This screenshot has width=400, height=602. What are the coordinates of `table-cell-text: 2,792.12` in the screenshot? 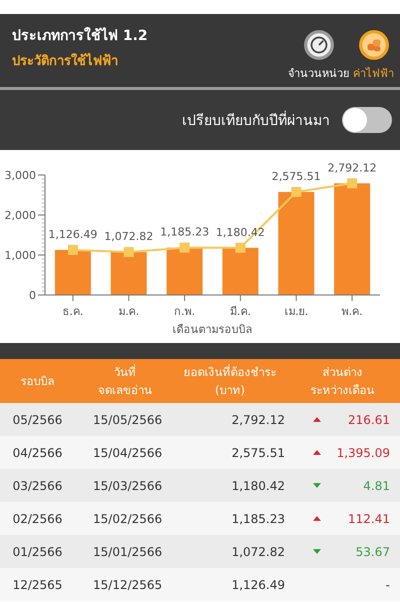 It's located at (257, 419).